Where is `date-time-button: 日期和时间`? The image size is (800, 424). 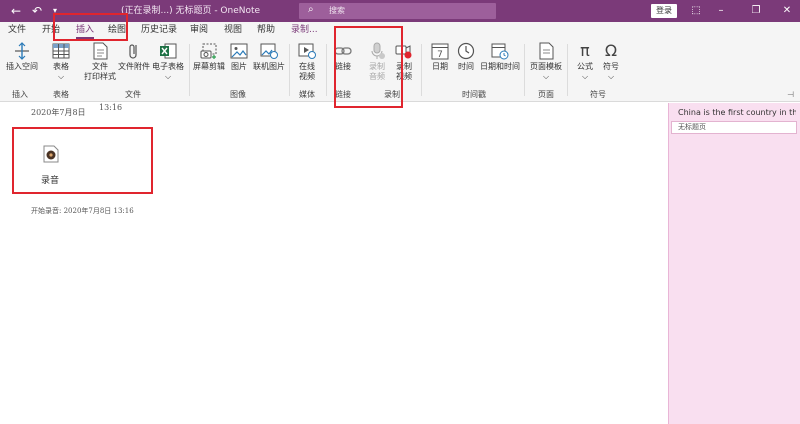 date-time-button: 日期和时间 is located at coordinates (500, 57).